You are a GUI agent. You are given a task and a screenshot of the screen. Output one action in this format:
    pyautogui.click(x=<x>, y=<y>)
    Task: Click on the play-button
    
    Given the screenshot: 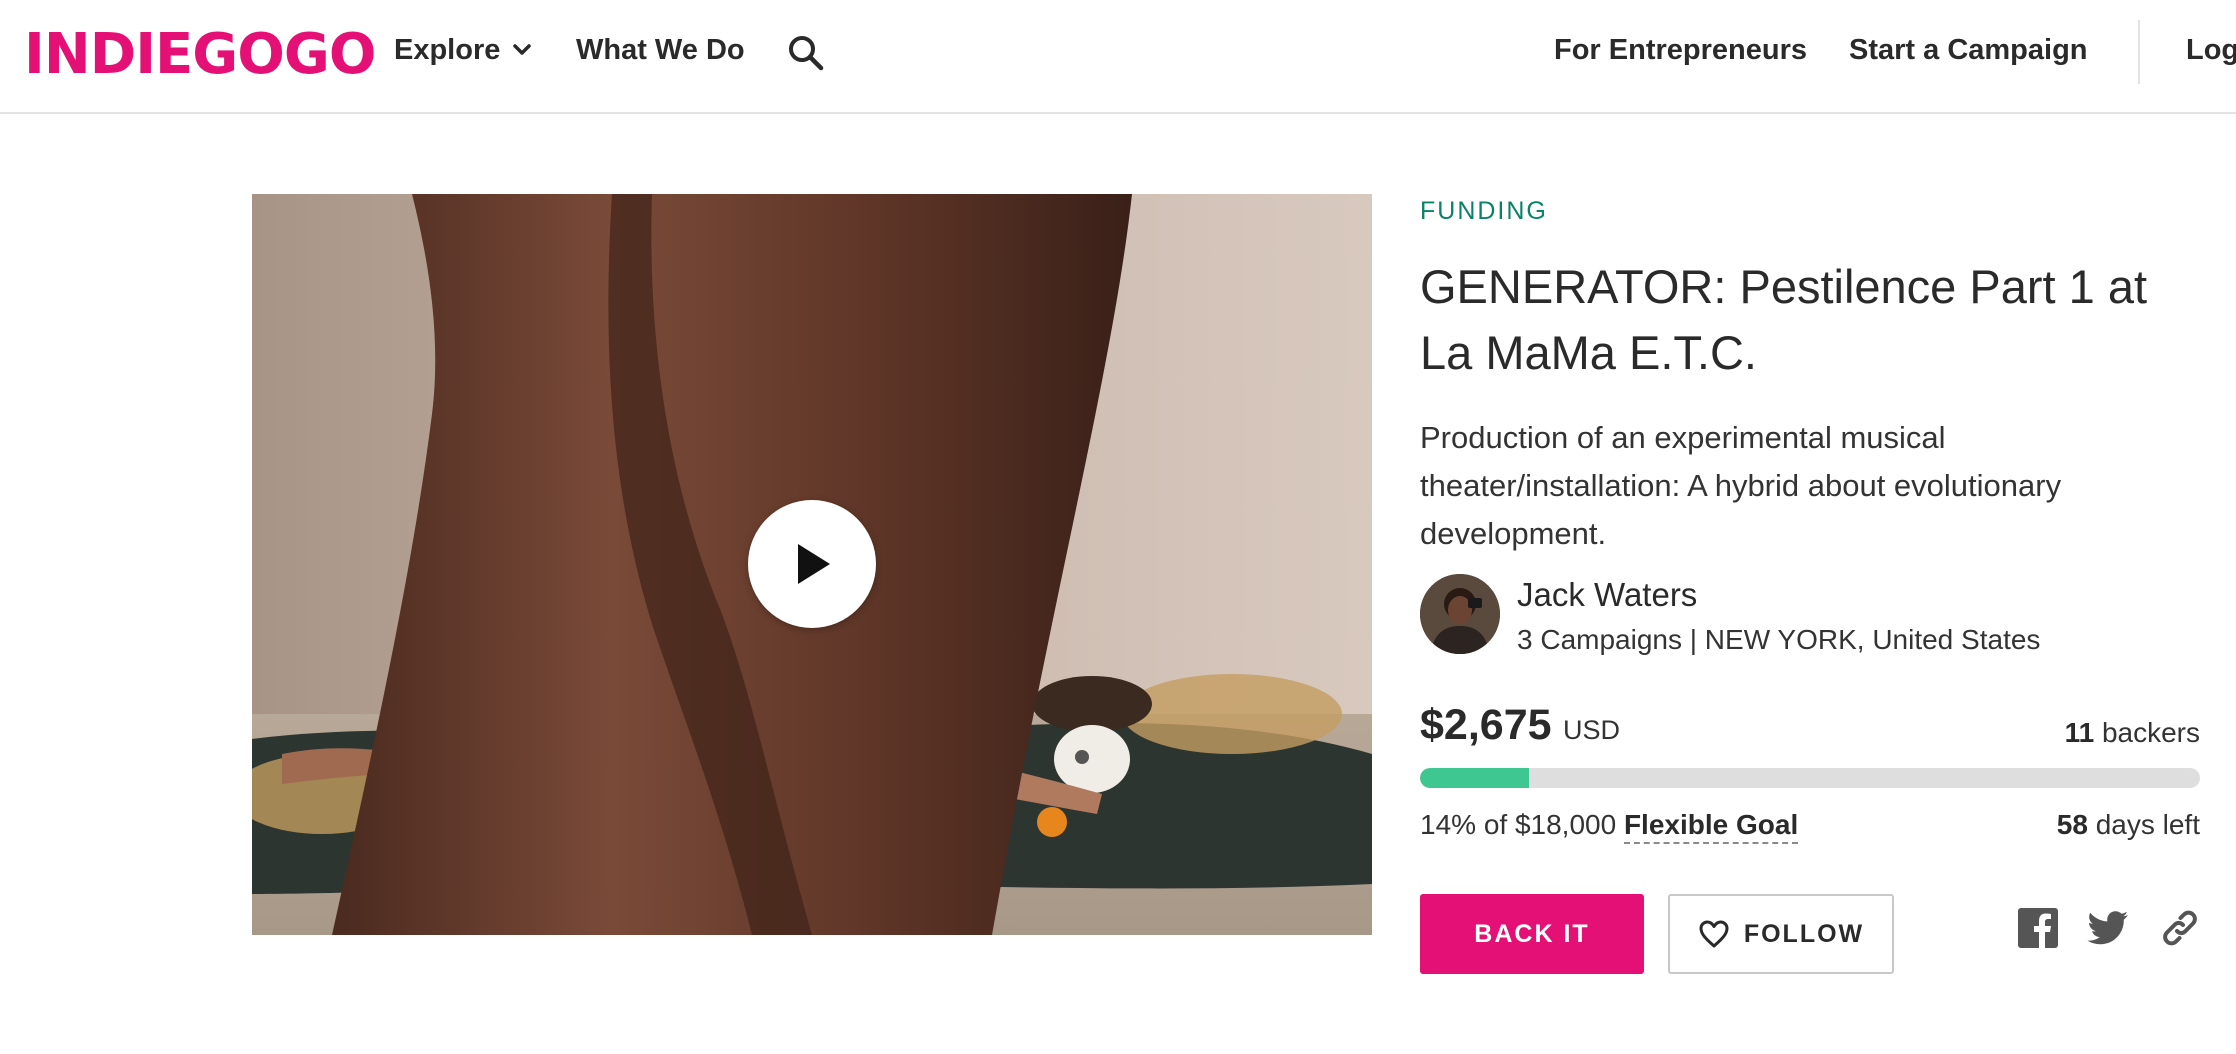 What is the action you would take?
    pyautogui.click(x=812, y=564)
    